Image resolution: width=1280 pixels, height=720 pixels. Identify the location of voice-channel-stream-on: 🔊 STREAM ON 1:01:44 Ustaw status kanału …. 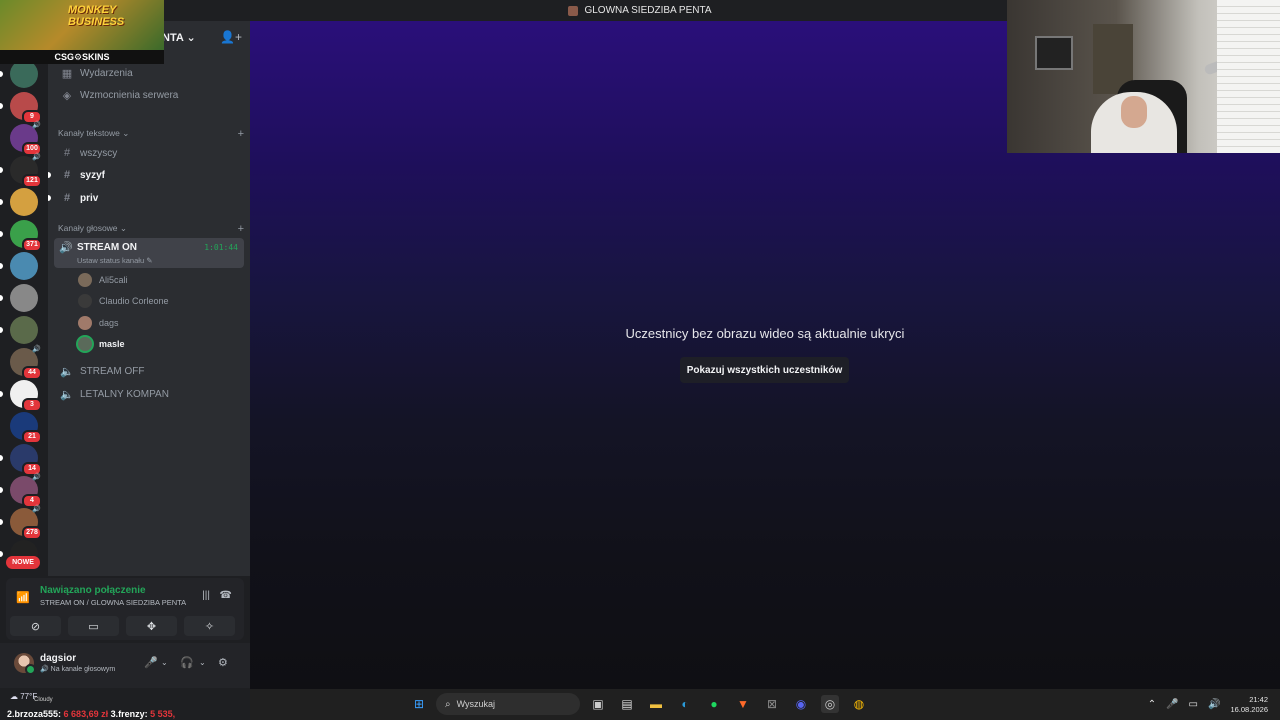
(149, 253).